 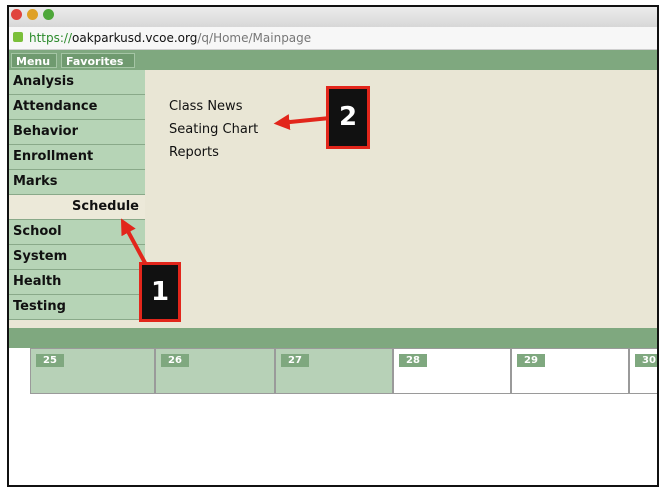 I want to click on zoom-window-icon, so click(x=48, y=14).